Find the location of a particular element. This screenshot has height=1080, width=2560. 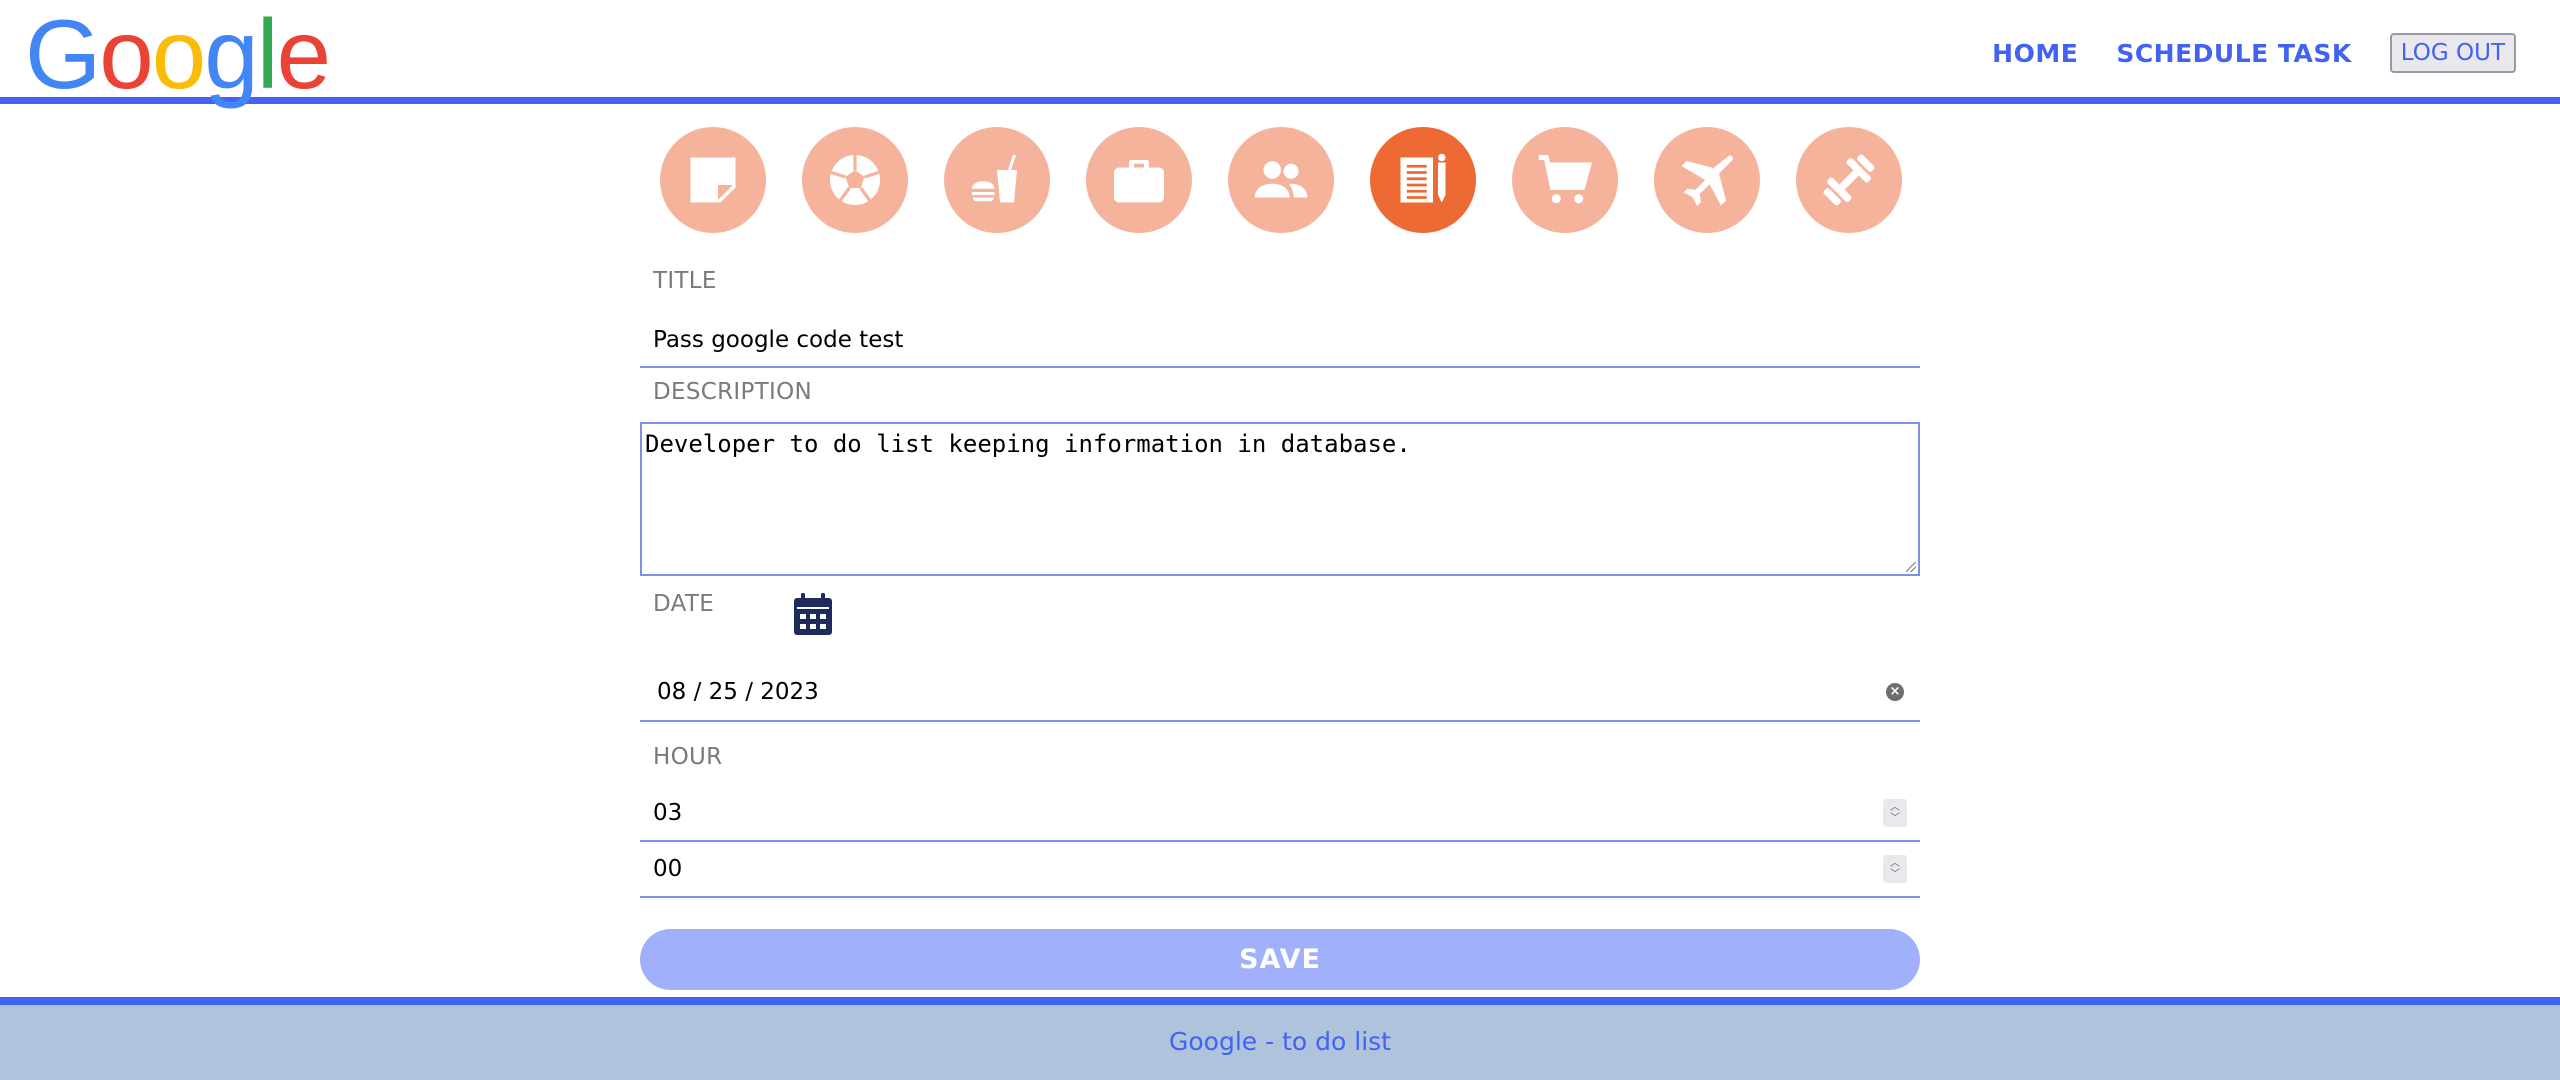

category-sticky-note is located at coordinates (713, 180).